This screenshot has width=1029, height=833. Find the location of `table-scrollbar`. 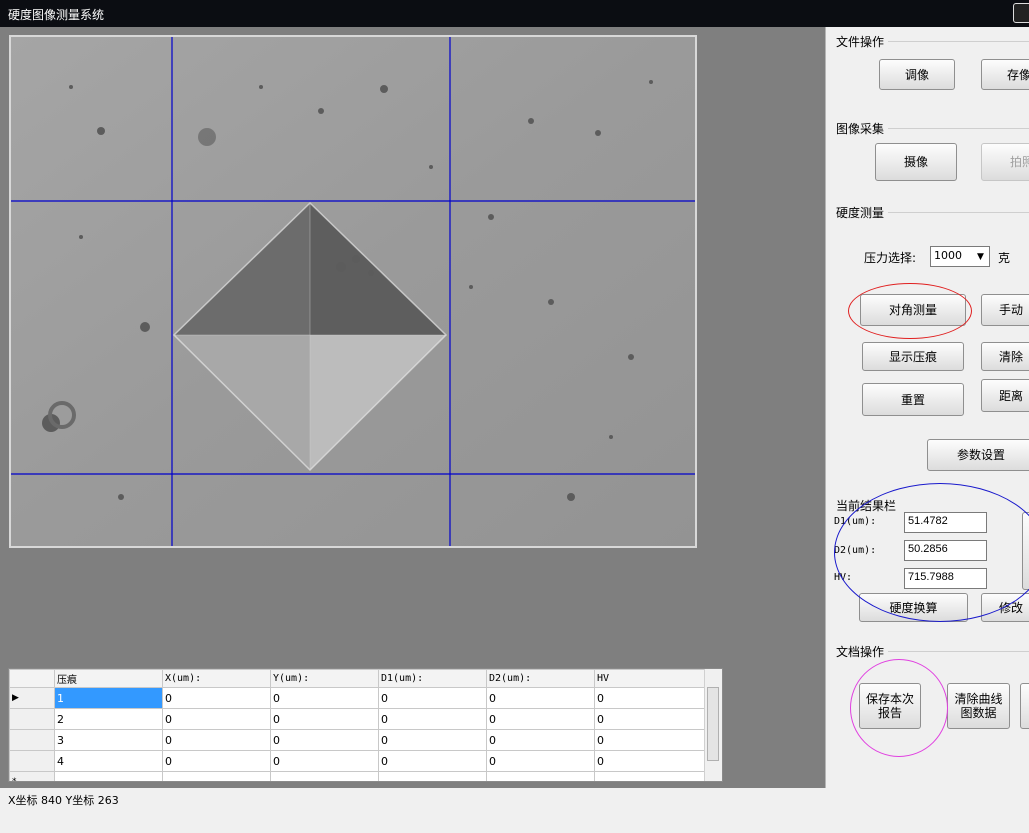

table-scrollbar is located at coordinates (713, 725).